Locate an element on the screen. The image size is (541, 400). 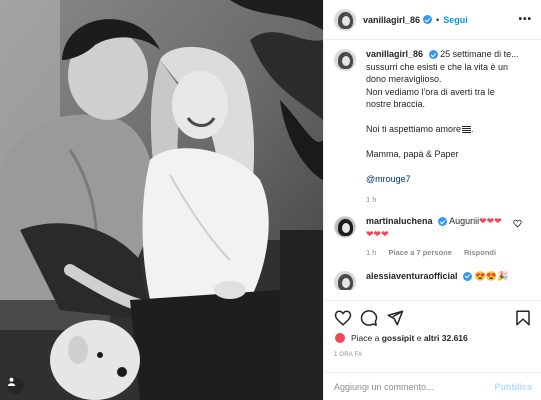
caption-line: Noi ti aspettiamo amore is located at coordinates (414, 129).